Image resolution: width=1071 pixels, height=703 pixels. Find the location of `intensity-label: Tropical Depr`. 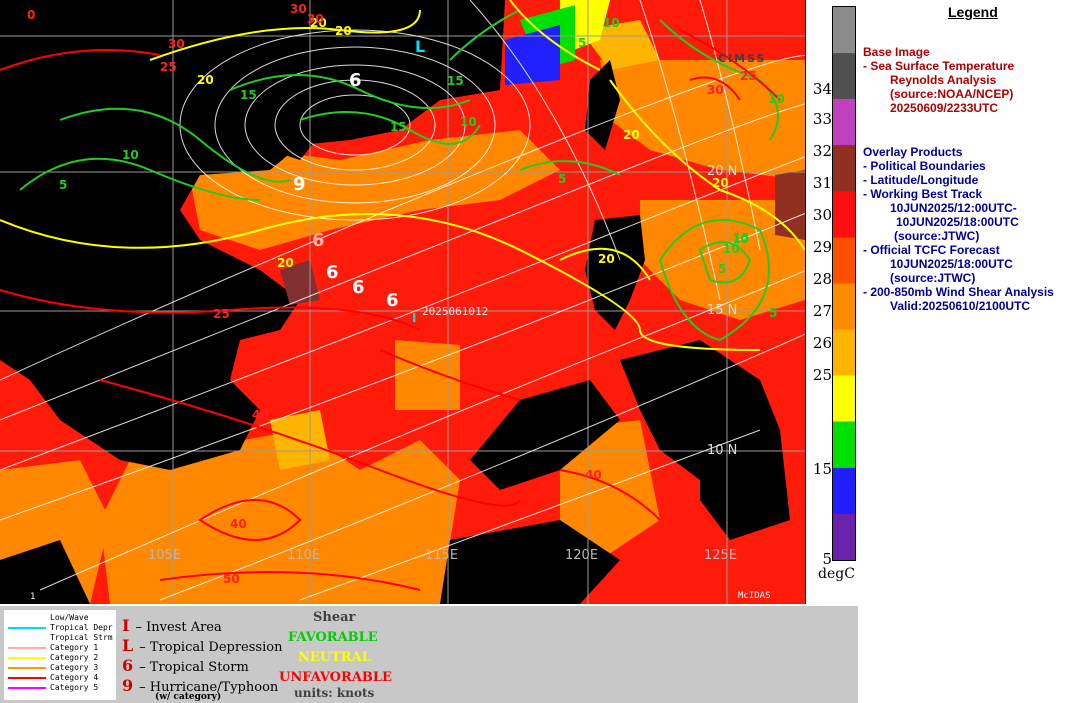

intensity-label: Tropical Depr is located at coordinates (81, 627).